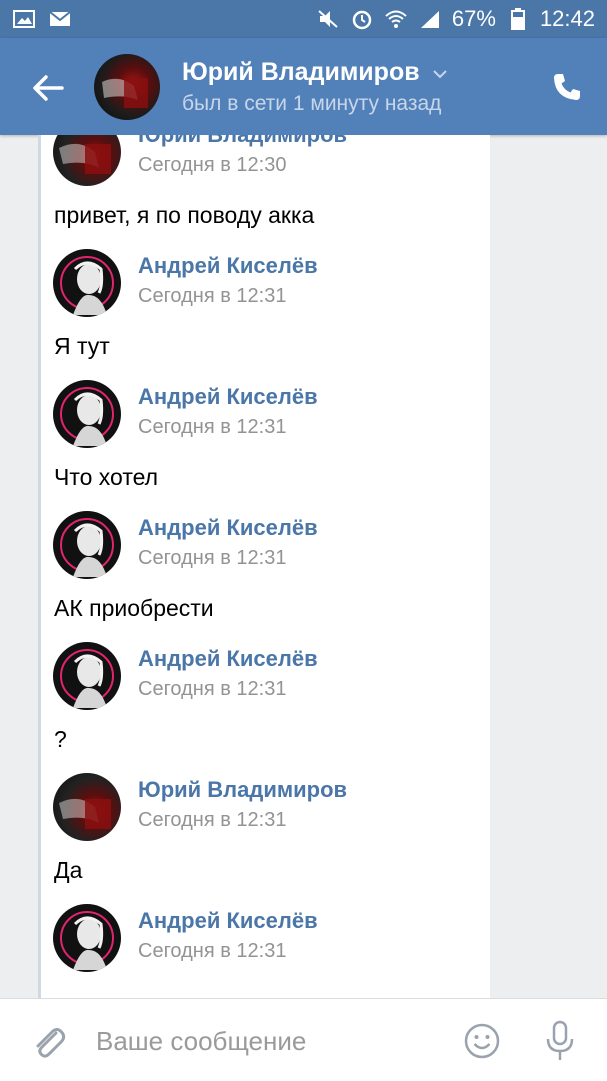 Image resolution: width=607 pixels, height=1081 pixels. I want to click on contact-name: Юрий Владимиров, so click(301, 72).